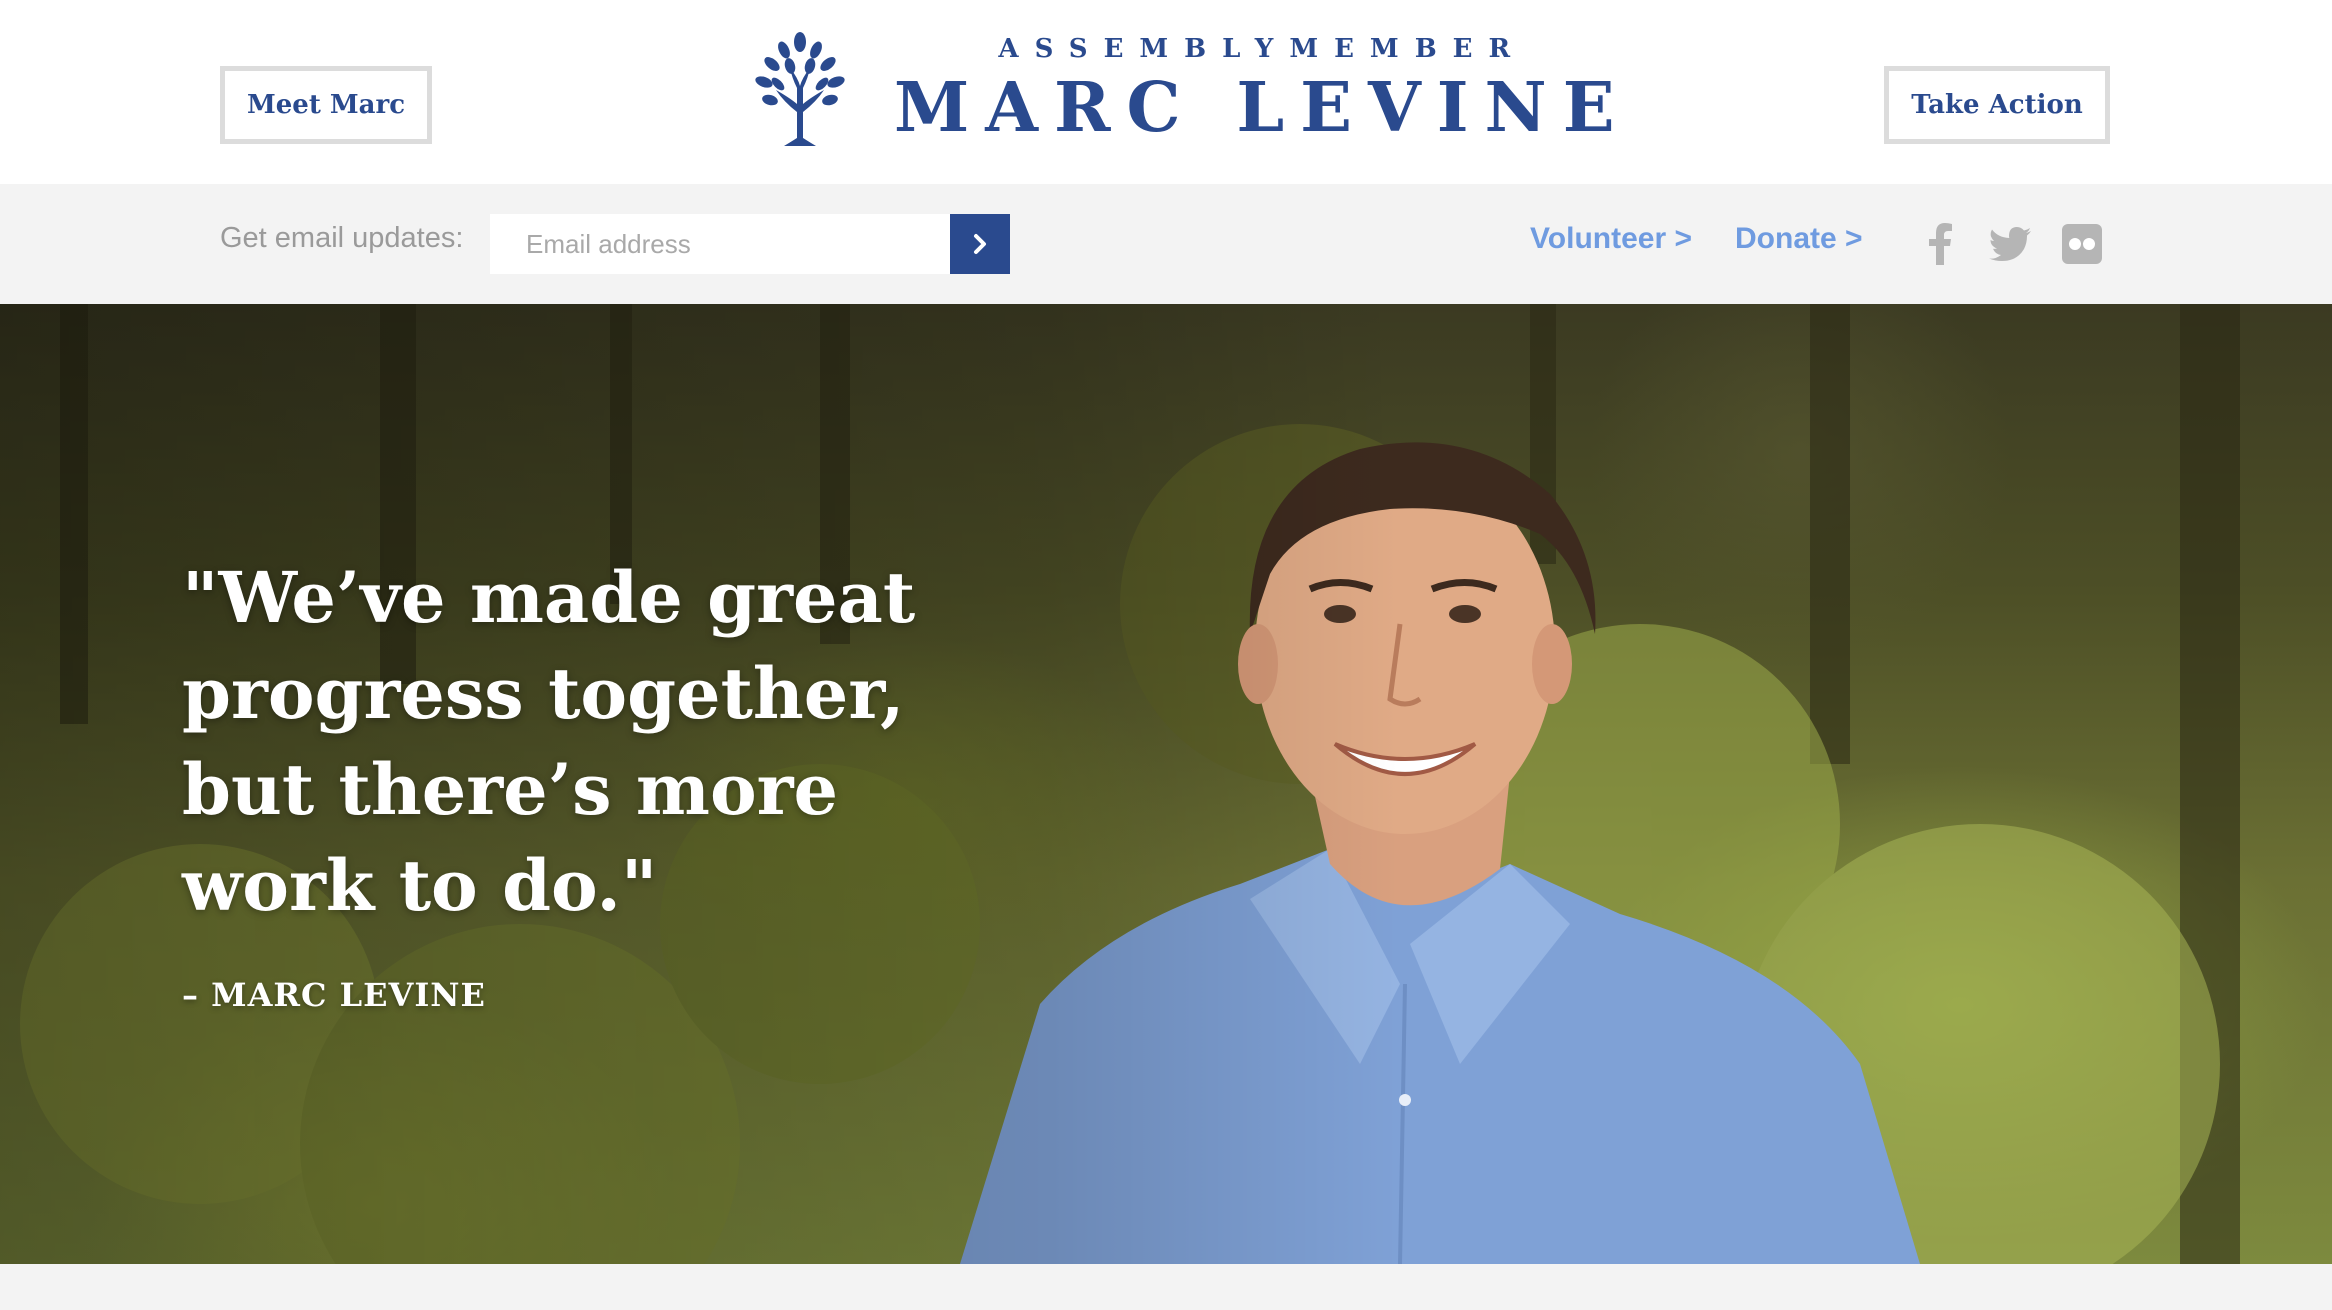 Image resolution: width=2332 pixels, height=1310 pixels. Describe the element at coordinates (720, 244) in the screenshot. I see `email-input` at that location.